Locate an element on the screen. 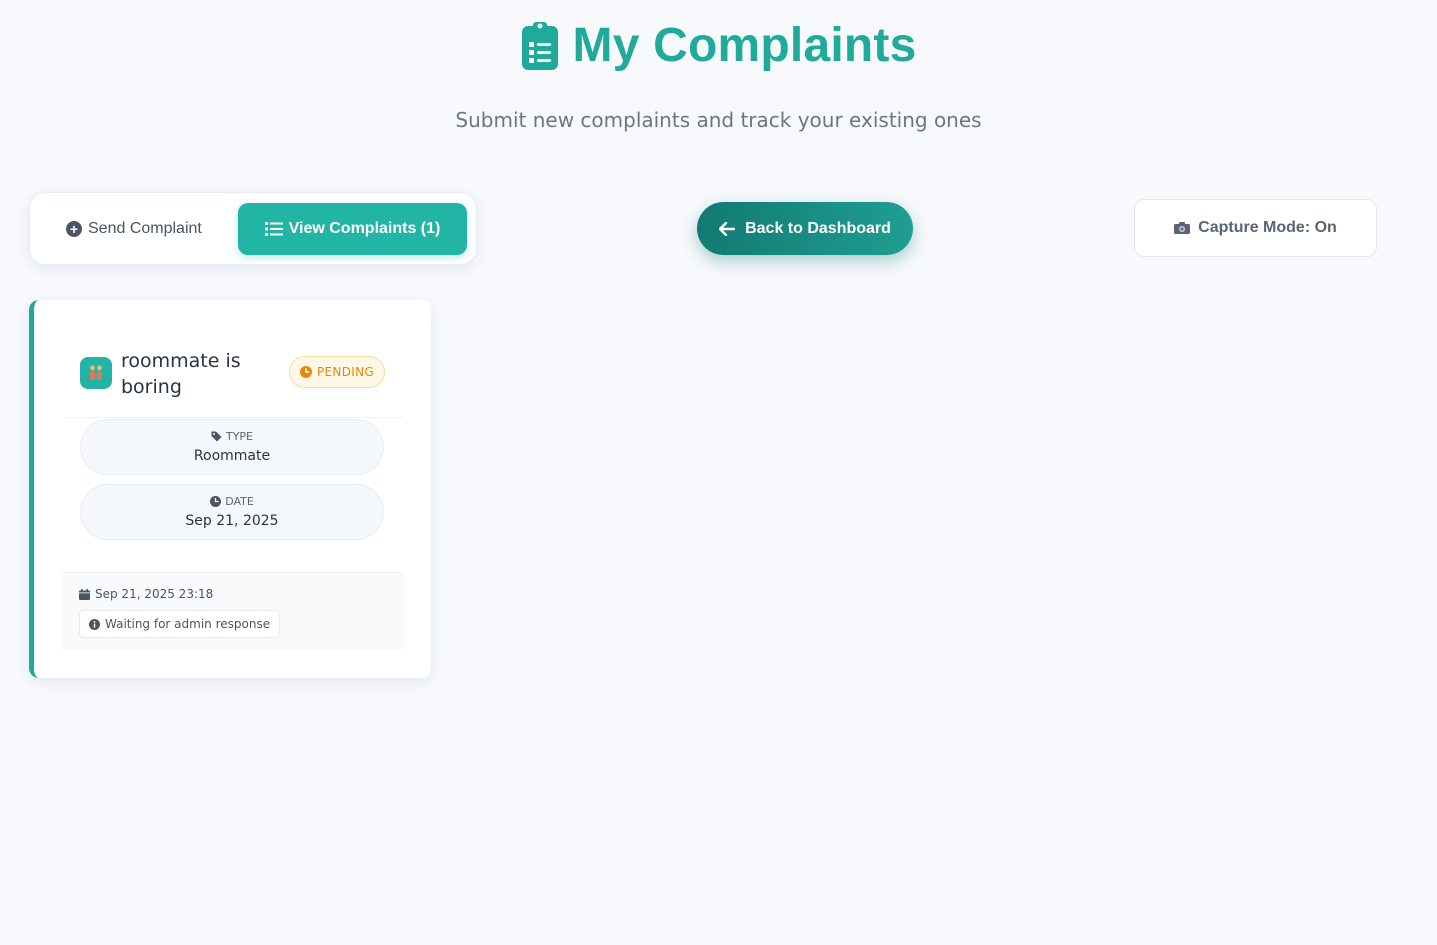 The height and width of the screenshot is (945, 1437). tag-icon is located at coordinates (216, 436).